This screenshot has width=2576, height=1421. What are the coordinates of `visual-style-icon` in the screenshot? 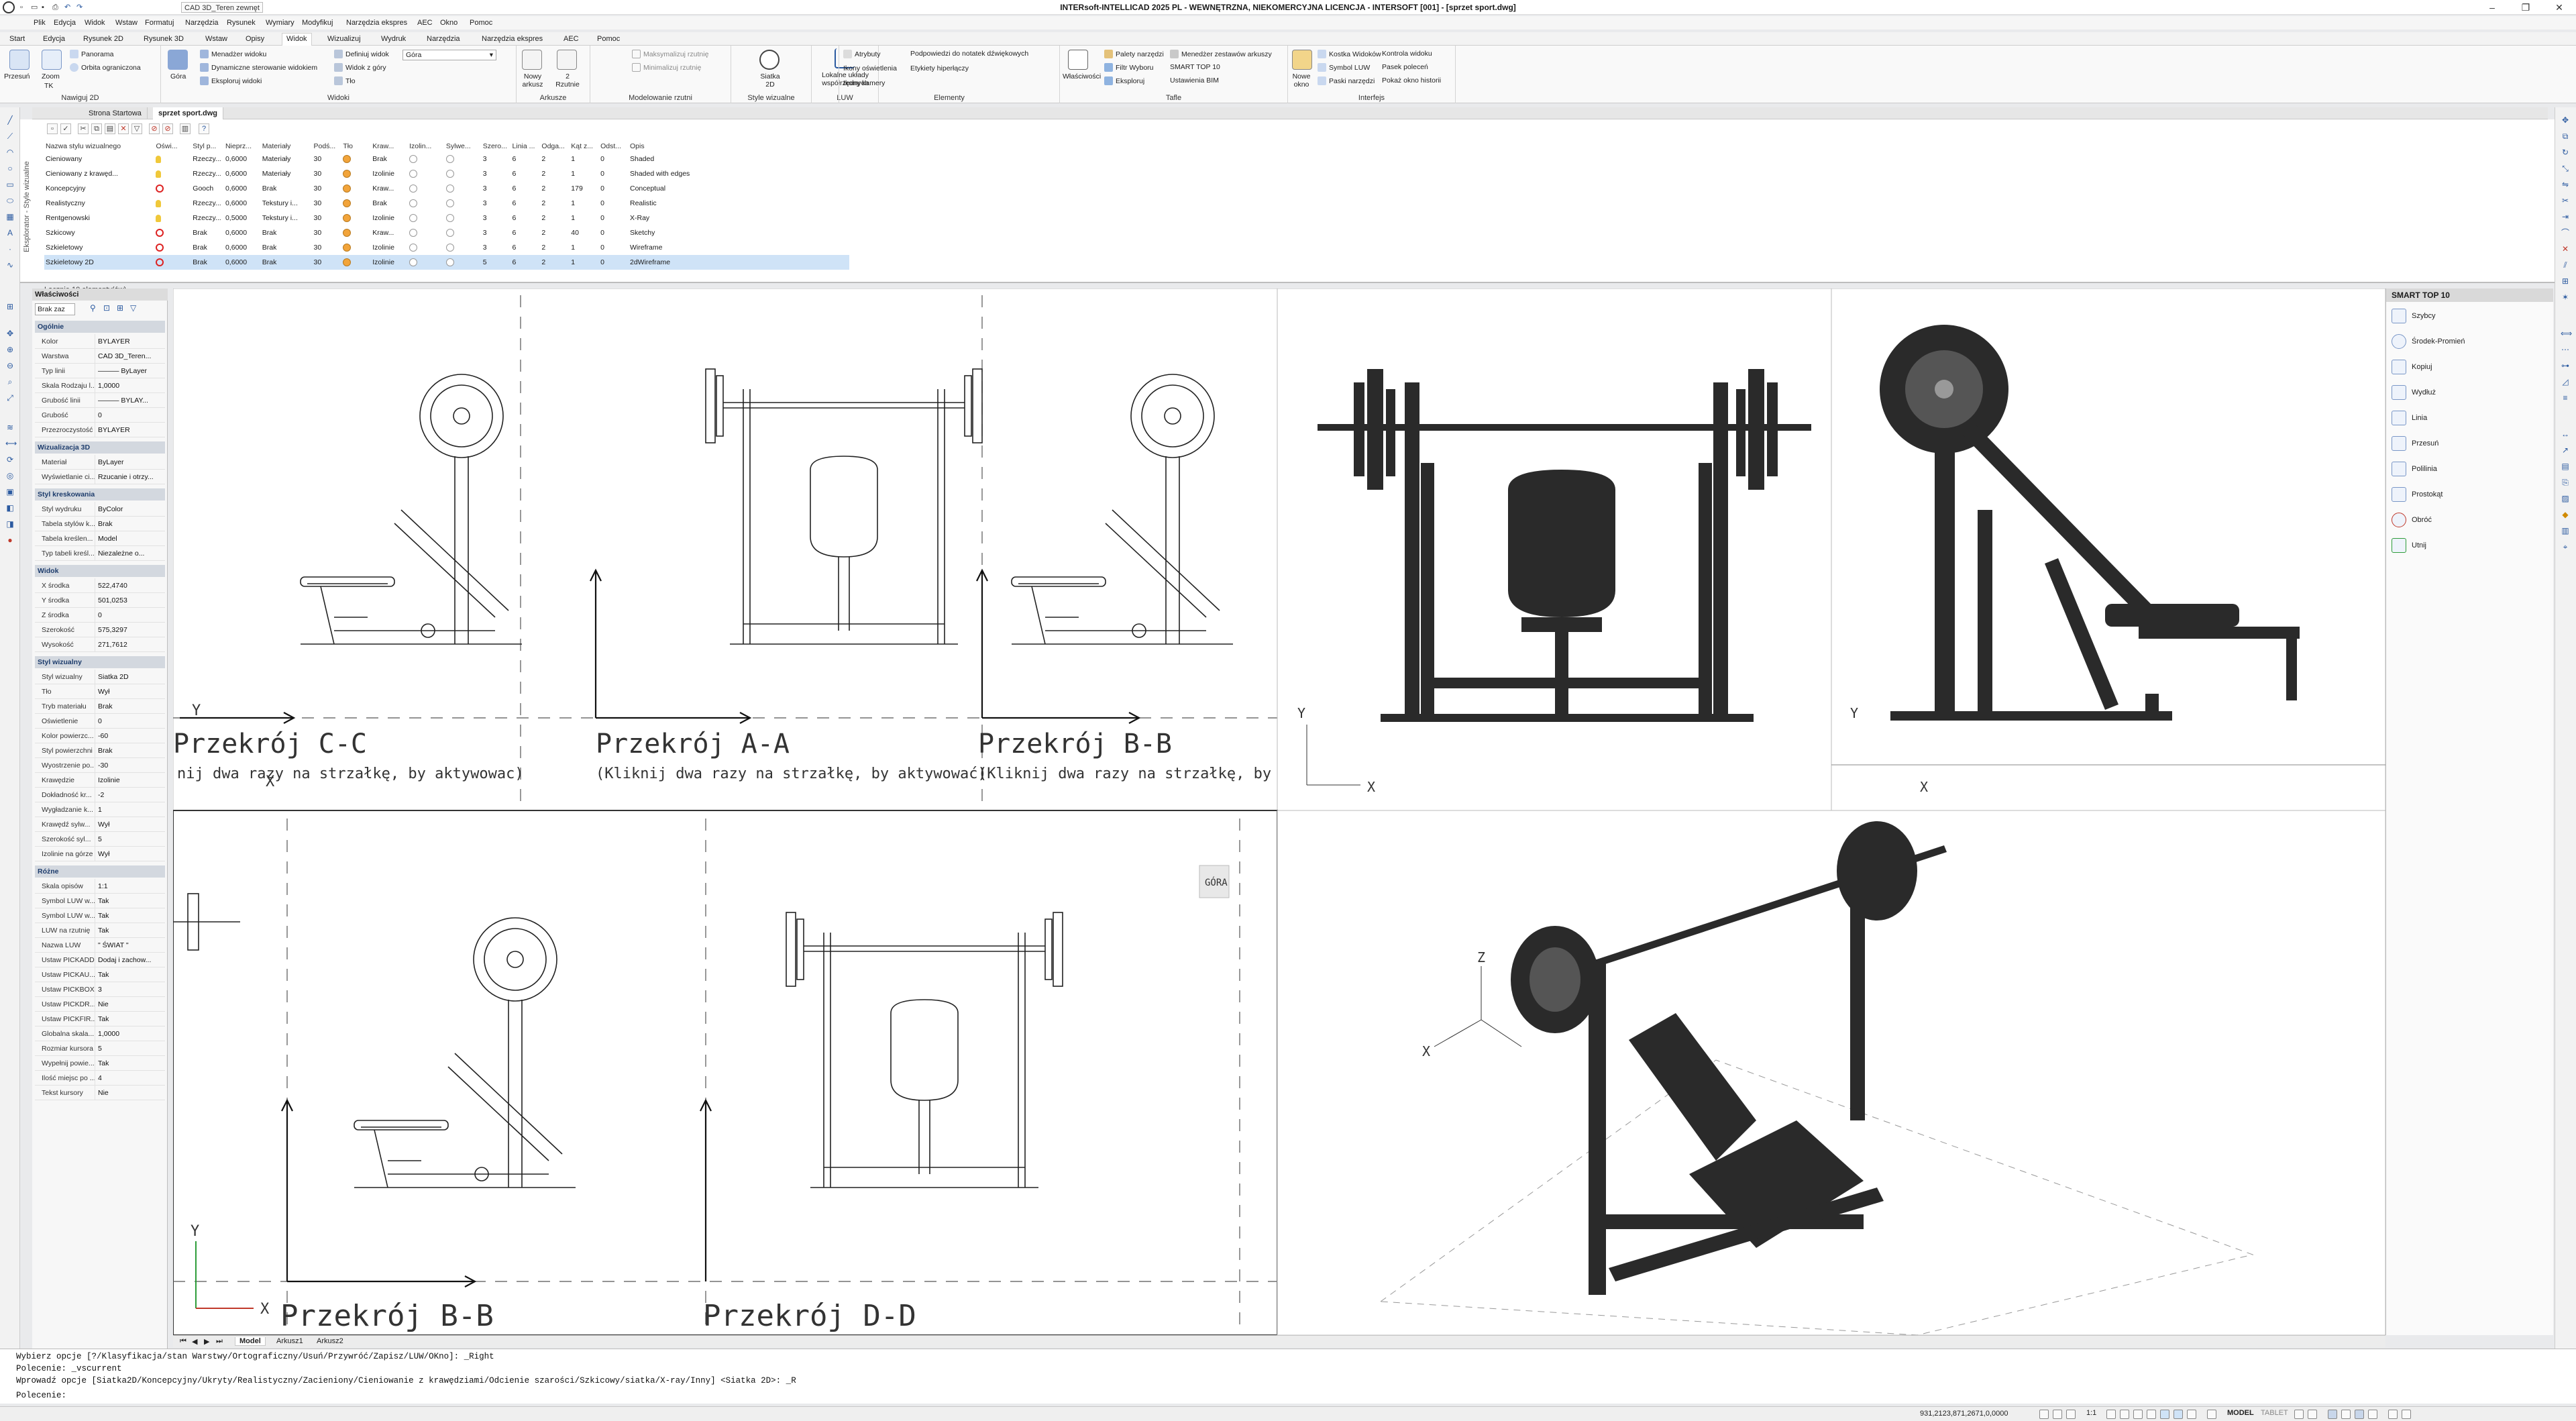 It's located at (769, 60).